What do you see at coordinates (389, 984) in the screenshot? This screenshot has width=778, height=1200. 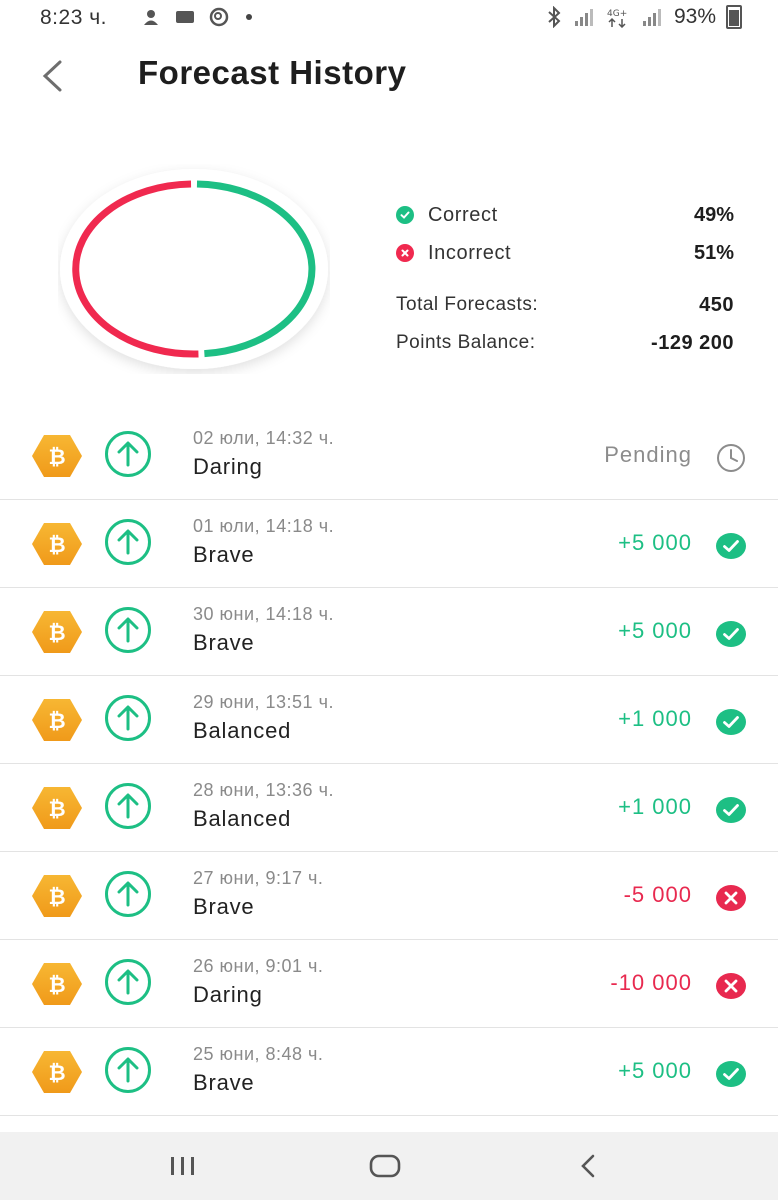 I see `forecast-row: ₿ 26 юни, 9:01 ч. Daring -10 000` at bounding box center [389, 984].